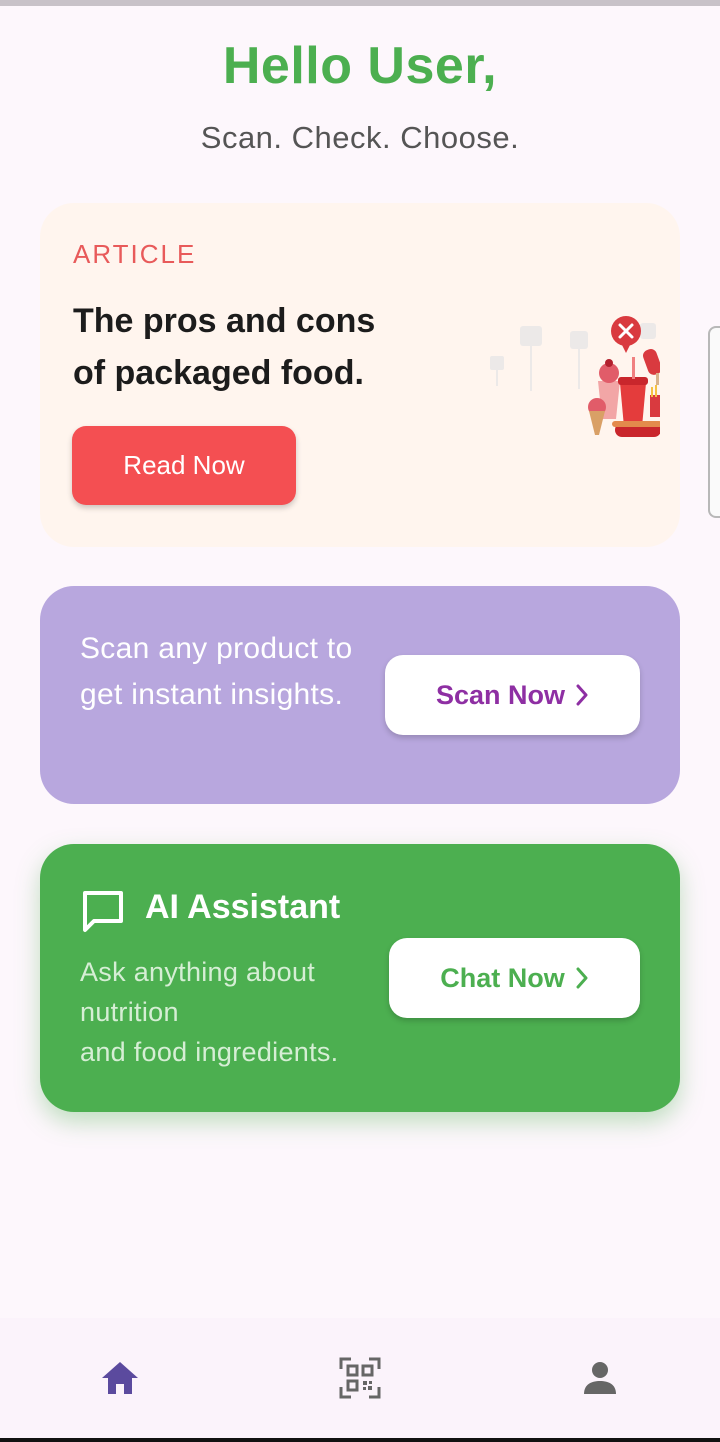 This screenshot has height=1442, width=720. I want to click on article-title: The pros and cons of packaged food., so click(224, 347).